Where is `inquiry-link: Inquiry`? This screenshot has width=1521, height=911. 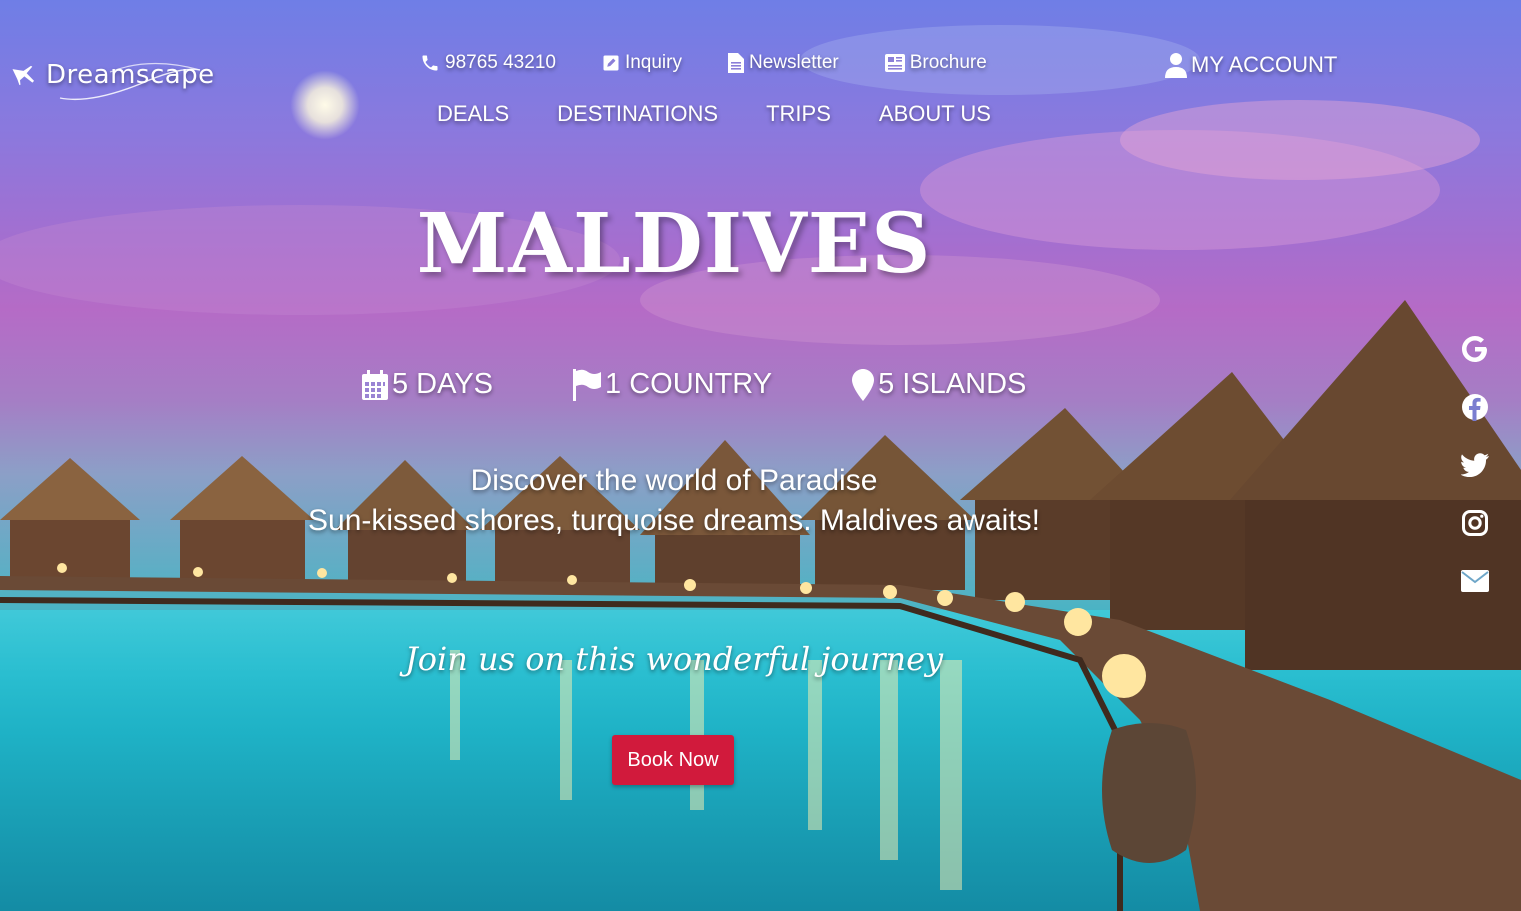
inquiry-link: Inquiry is located at coordinates (642, 63).